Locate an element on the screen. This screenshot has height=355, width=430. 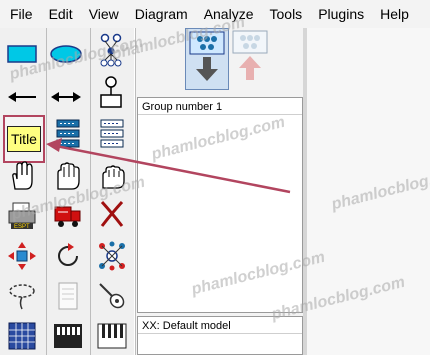
title-tool-label: Title is located at coordinates (24, 139).